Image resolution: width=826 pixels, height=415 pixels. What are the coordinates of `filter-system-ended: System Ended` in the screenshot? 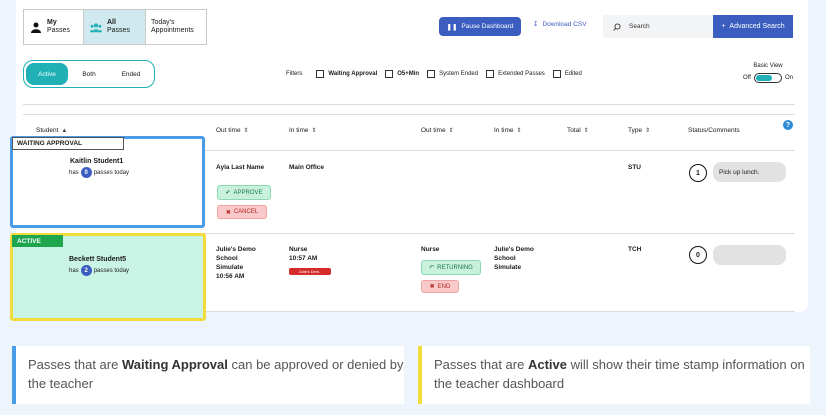 It's located at (452, 74).